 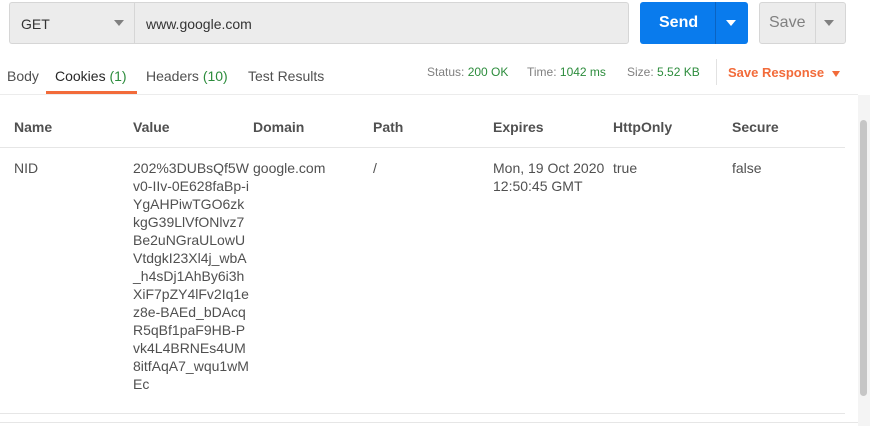 What do you see at coordinates (118, 76) in the screenshot?
I see `tab-cookies-count: (1)` at bounding box center [118, 76].